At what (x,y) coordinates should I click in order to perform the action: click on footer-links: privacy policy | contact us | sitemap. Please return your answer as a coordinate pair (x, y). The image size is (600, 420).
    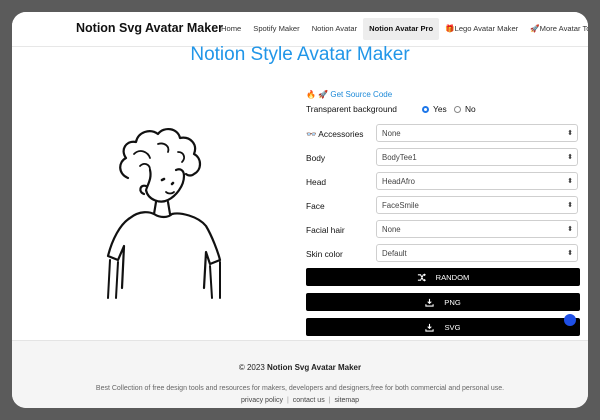
    Looking at the image, I should click on (300, 400).